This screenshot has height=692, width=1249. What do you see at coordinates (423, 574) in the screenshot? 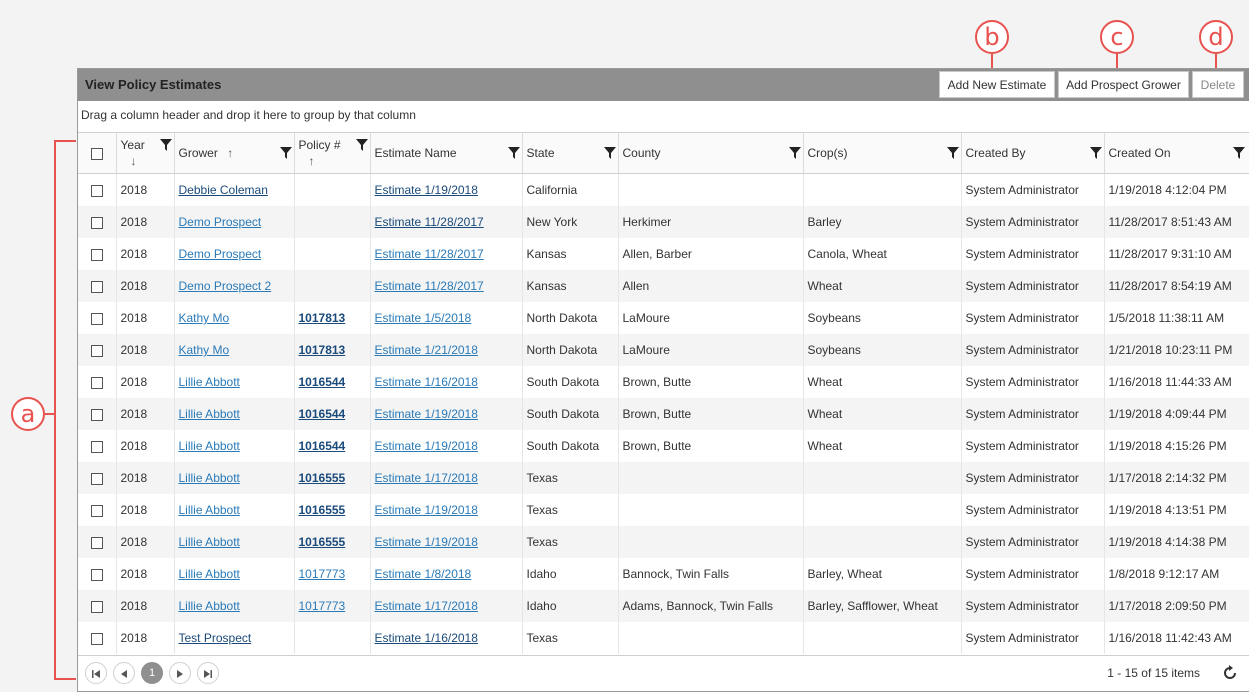
I see `estimate-name-link: Estimate 1/8/2018` at bounding box center [423, 574].